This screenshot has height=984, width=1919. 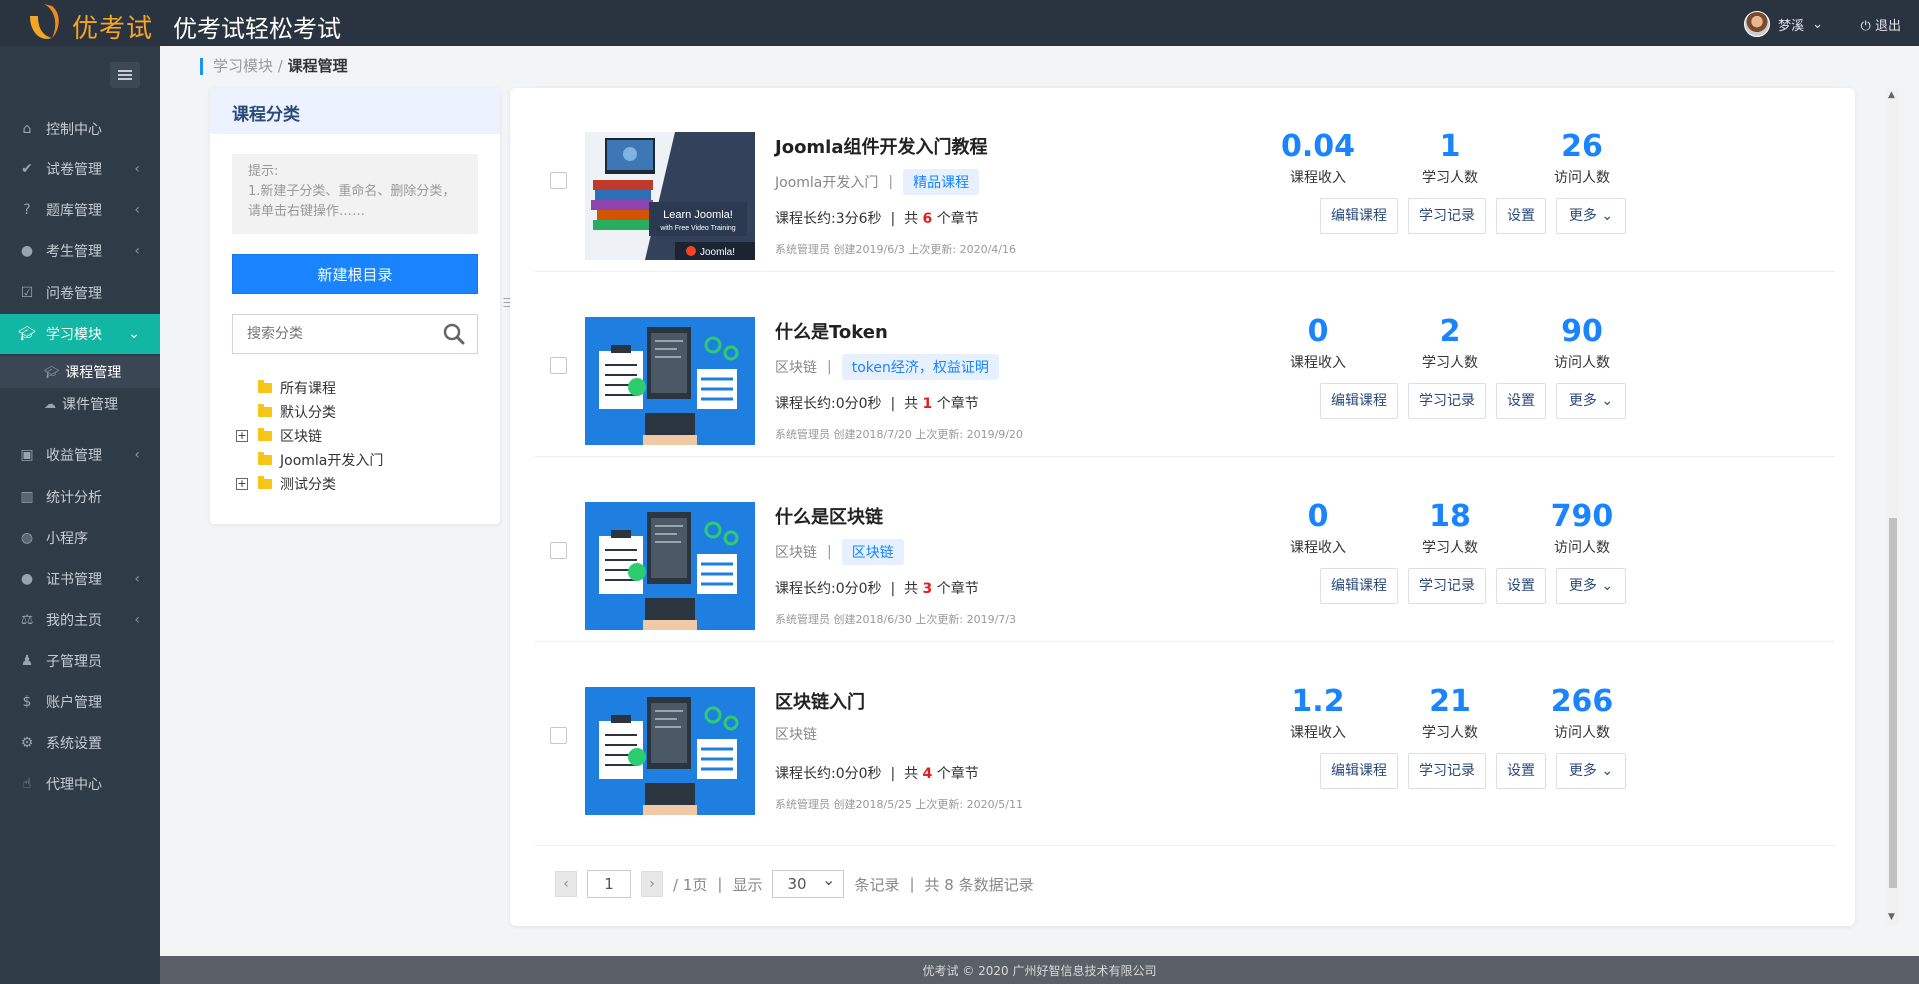 What do you see at coordinates (80, 784) in the screenshot?
I see `sidebar-item-agent-center: ☝ 代理中心` at bounding box center [80, 784].